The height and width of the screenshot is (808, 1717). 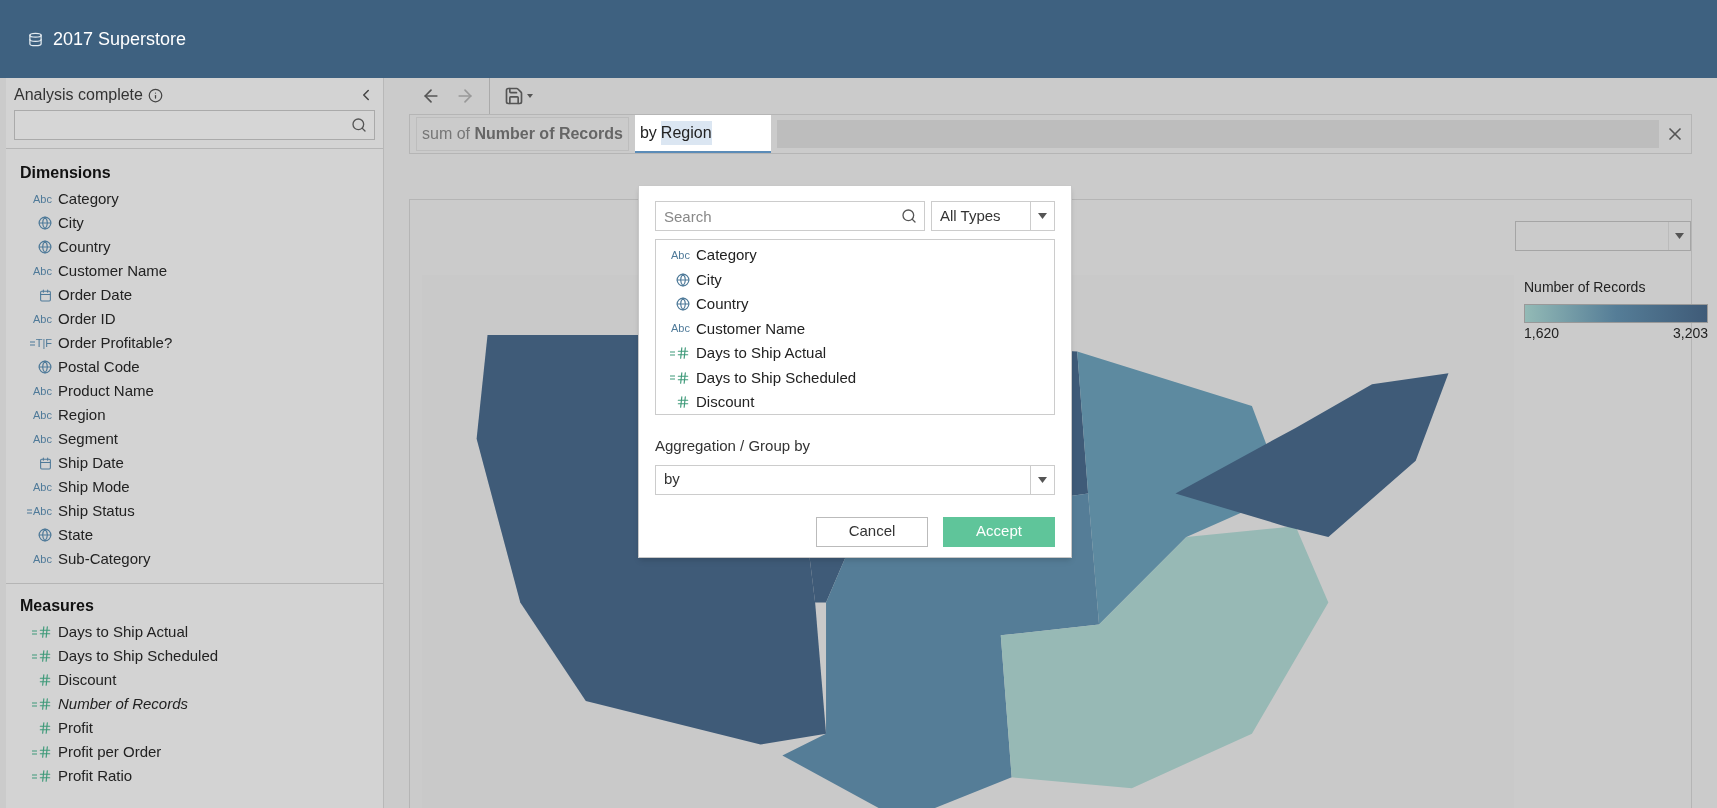 What do you see at coordinates (518, 96) in the screenshot?
I see `save-button` at bounding box center [518, 96].